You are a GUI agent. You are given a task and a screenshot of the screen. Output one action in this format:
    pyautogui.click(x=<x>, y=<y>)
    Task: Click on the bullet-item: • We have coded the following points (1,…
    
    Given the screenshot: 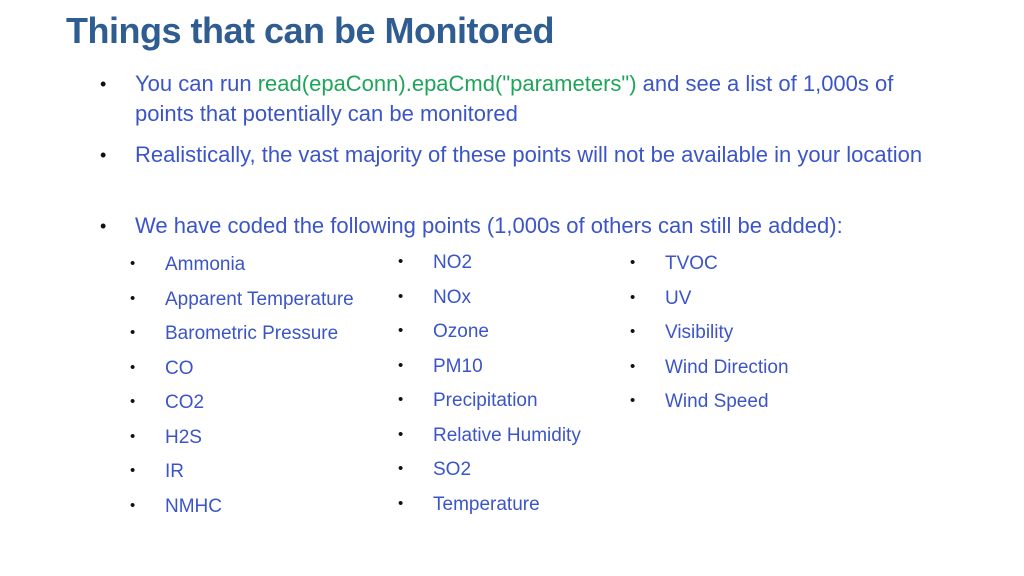 What is the action you would take?
    pyautogui.click(x=525, y=226)
    